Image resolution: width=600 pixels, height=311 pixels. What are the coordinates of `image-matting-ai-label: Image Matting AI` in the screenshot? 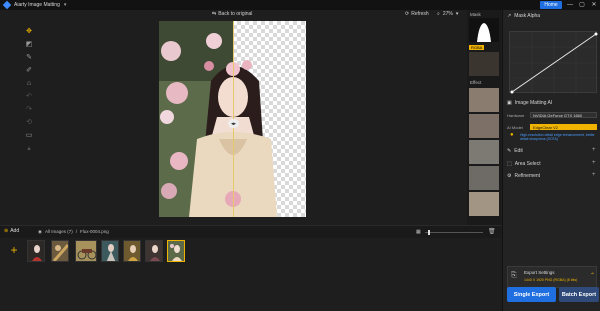 It's located at (533, 103).